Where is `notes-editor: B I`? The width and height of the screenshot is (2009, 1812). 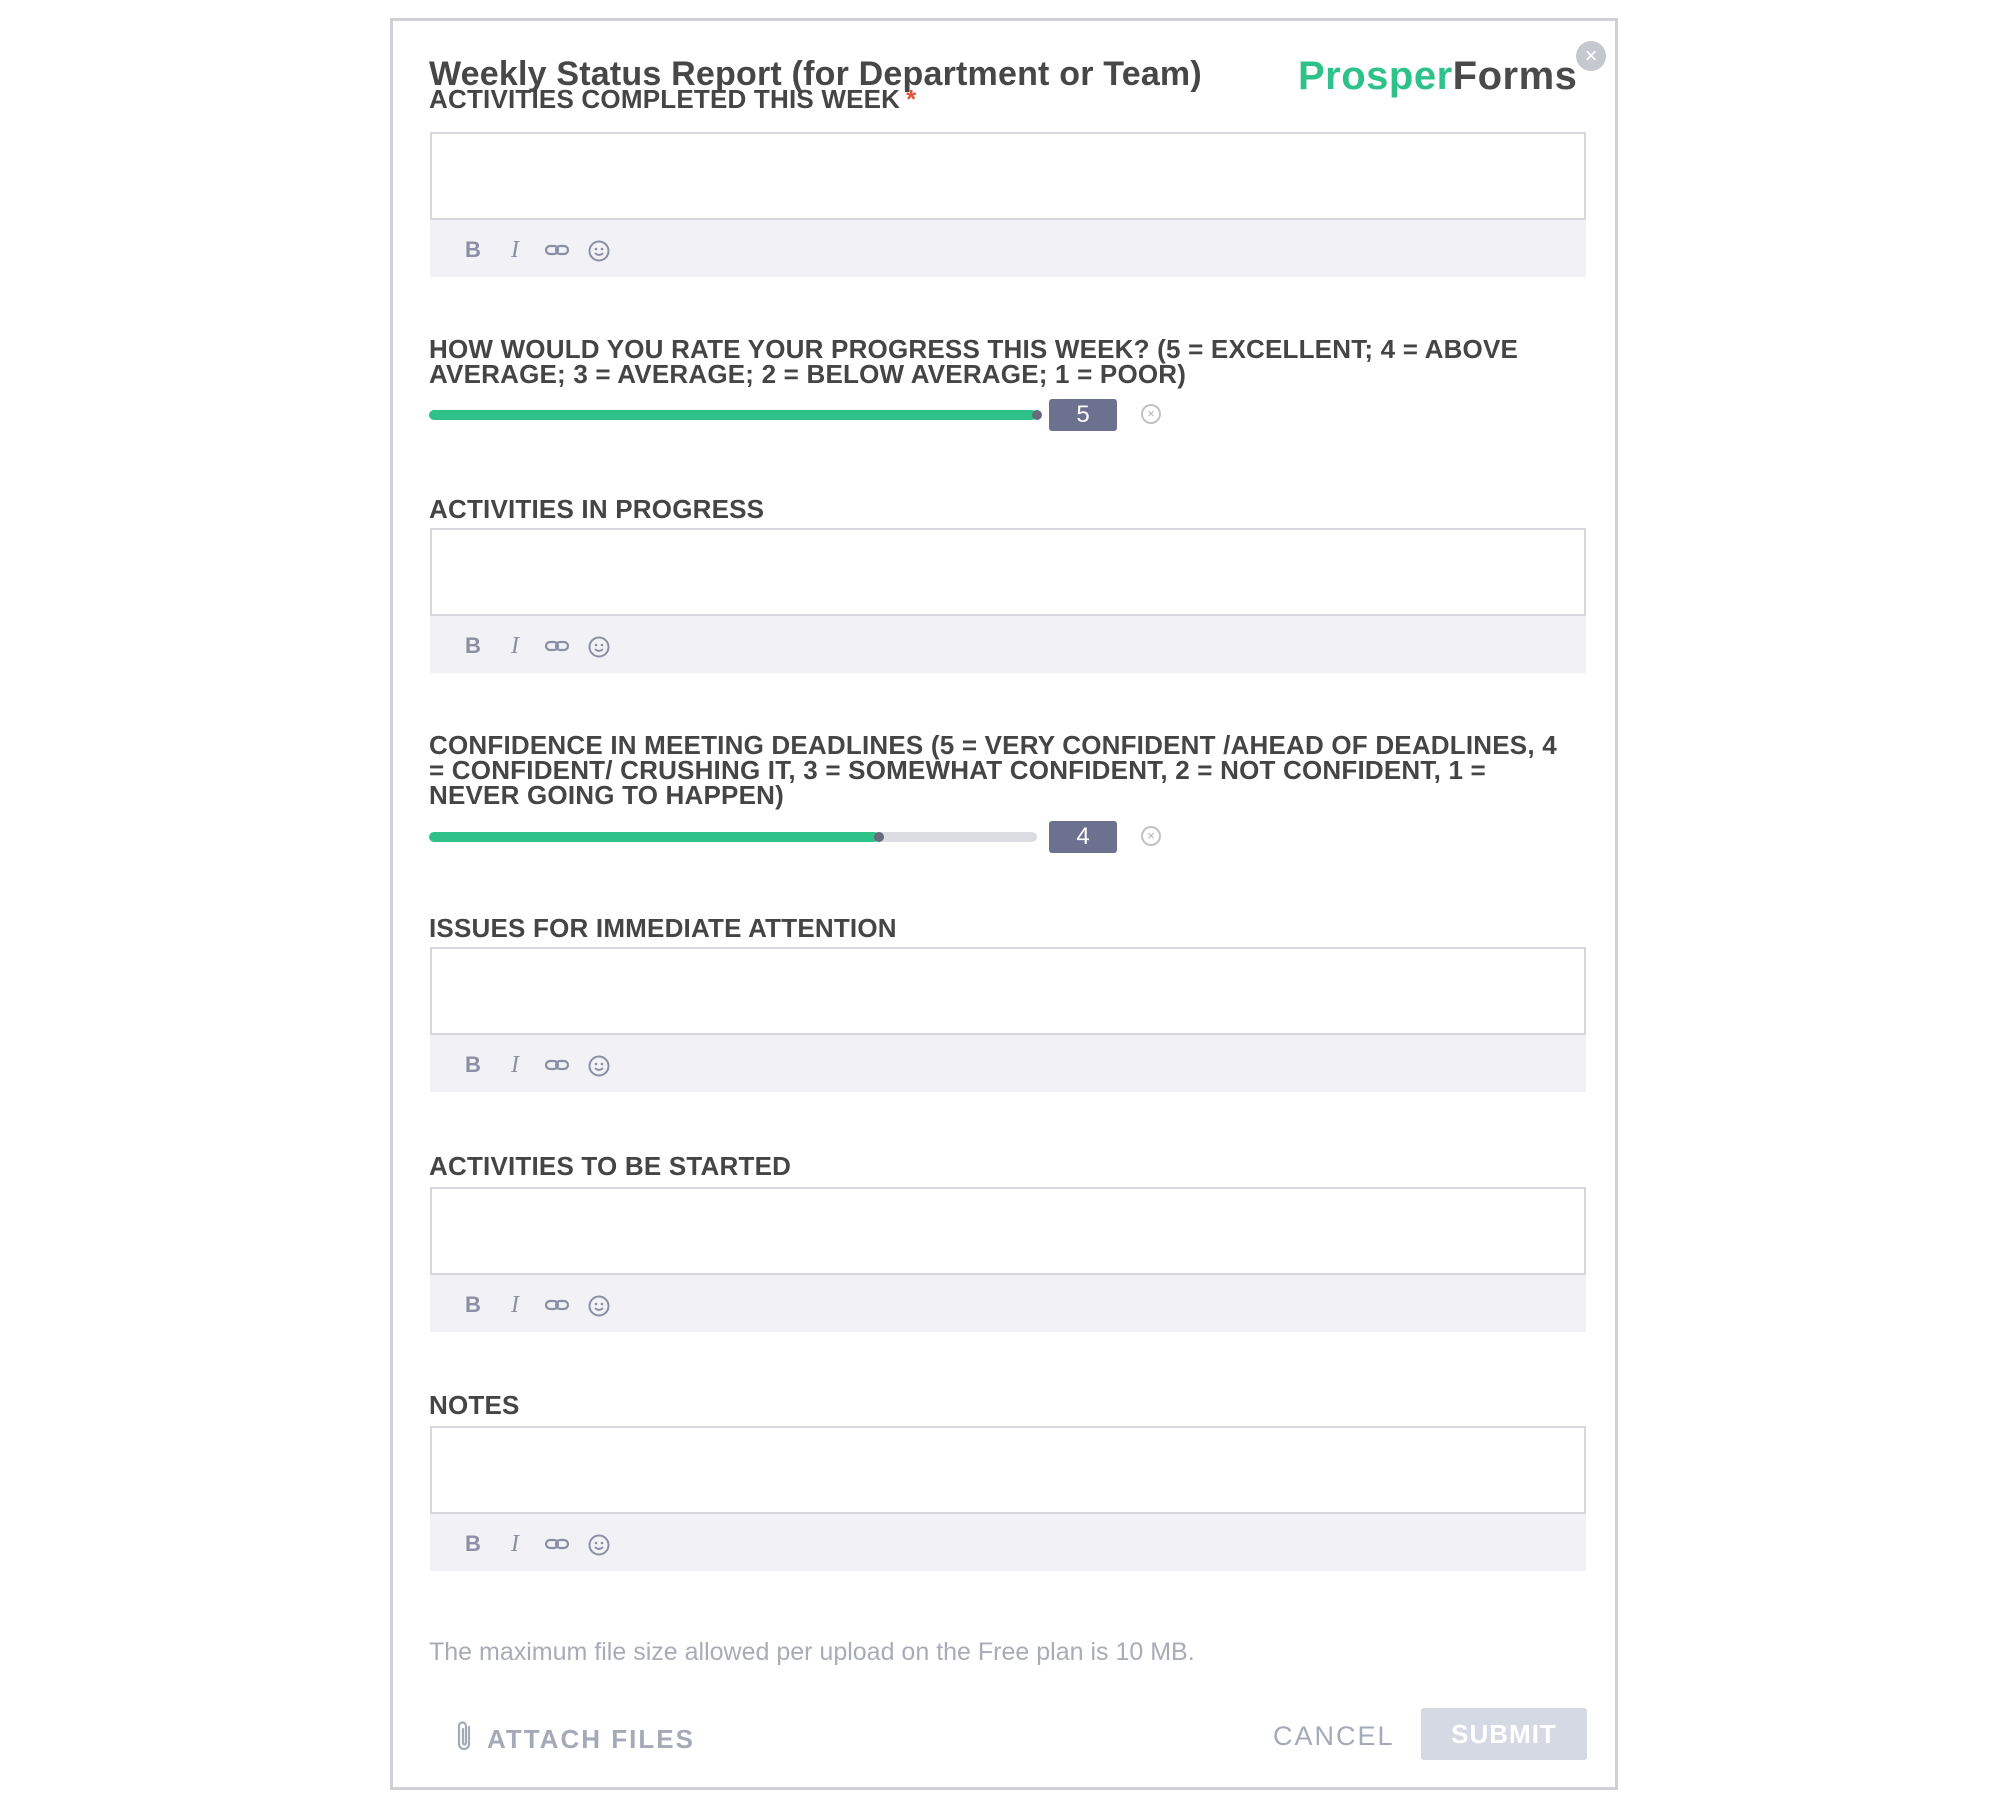
notes-editor: B I is located at coordinates (1008, 1498).